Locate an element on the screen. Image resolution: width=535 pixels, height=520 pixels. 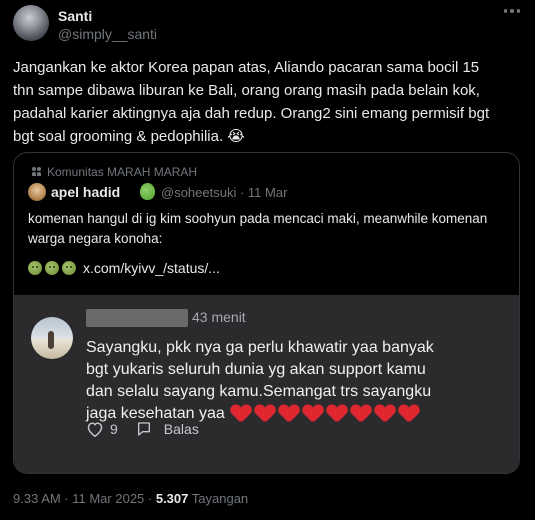
comment-time: 43 menit is located at coordinates (219, 317).